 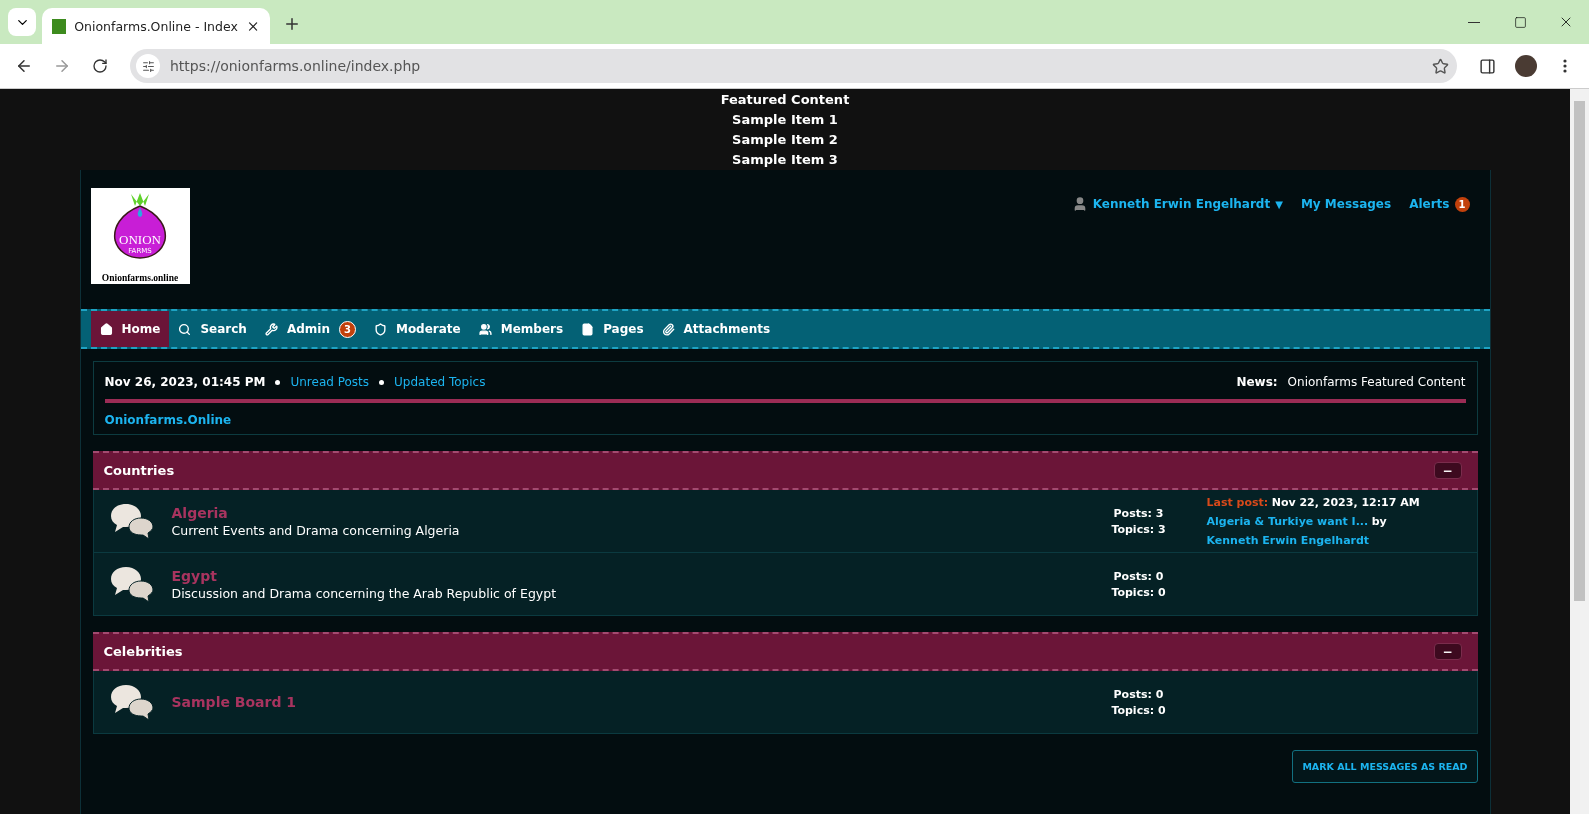 What do you see at coordinates (364, 593) in the screenshot?
I see `board-description: Discussion and Drama concerning the Arab Republic of Egypt` at bounding box center [364, 593].